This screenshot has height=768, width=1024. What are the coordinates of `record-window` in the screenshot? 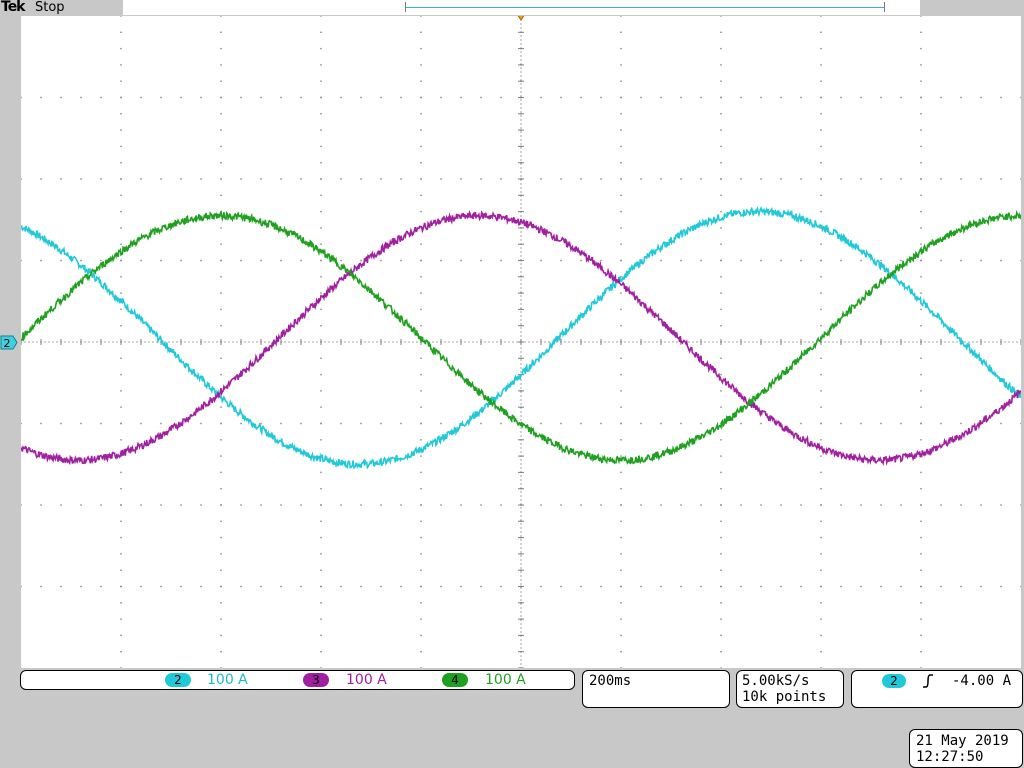 It's located at (645, 7).